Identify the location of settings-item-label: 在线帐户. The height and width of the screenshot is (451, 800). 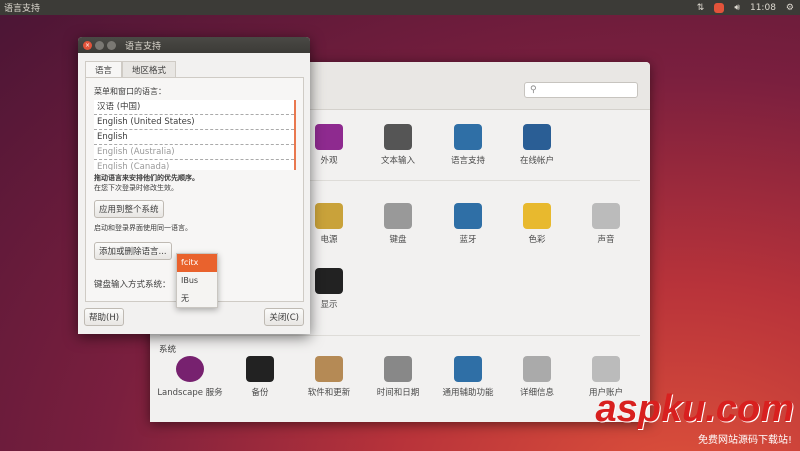
(536, 161).